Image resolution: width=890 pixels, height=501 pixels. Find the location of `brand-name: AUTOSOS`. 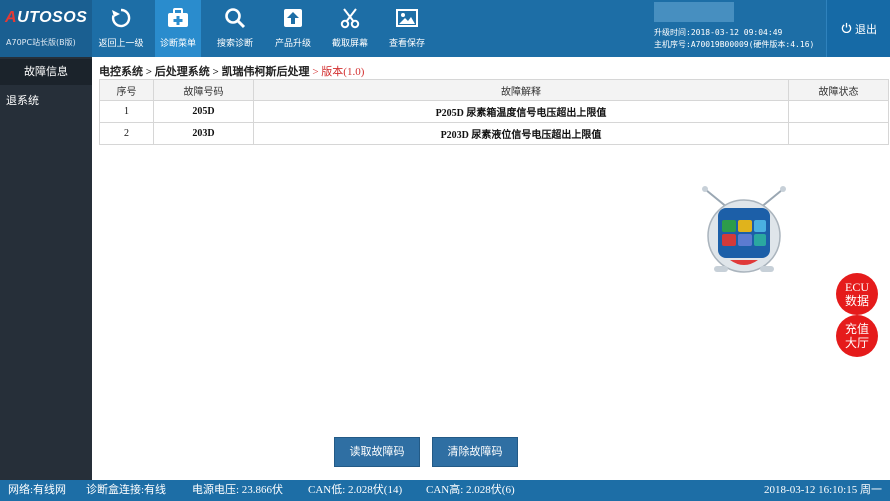

brand-name: AUTOSOS is located at coordinates (46, 17).